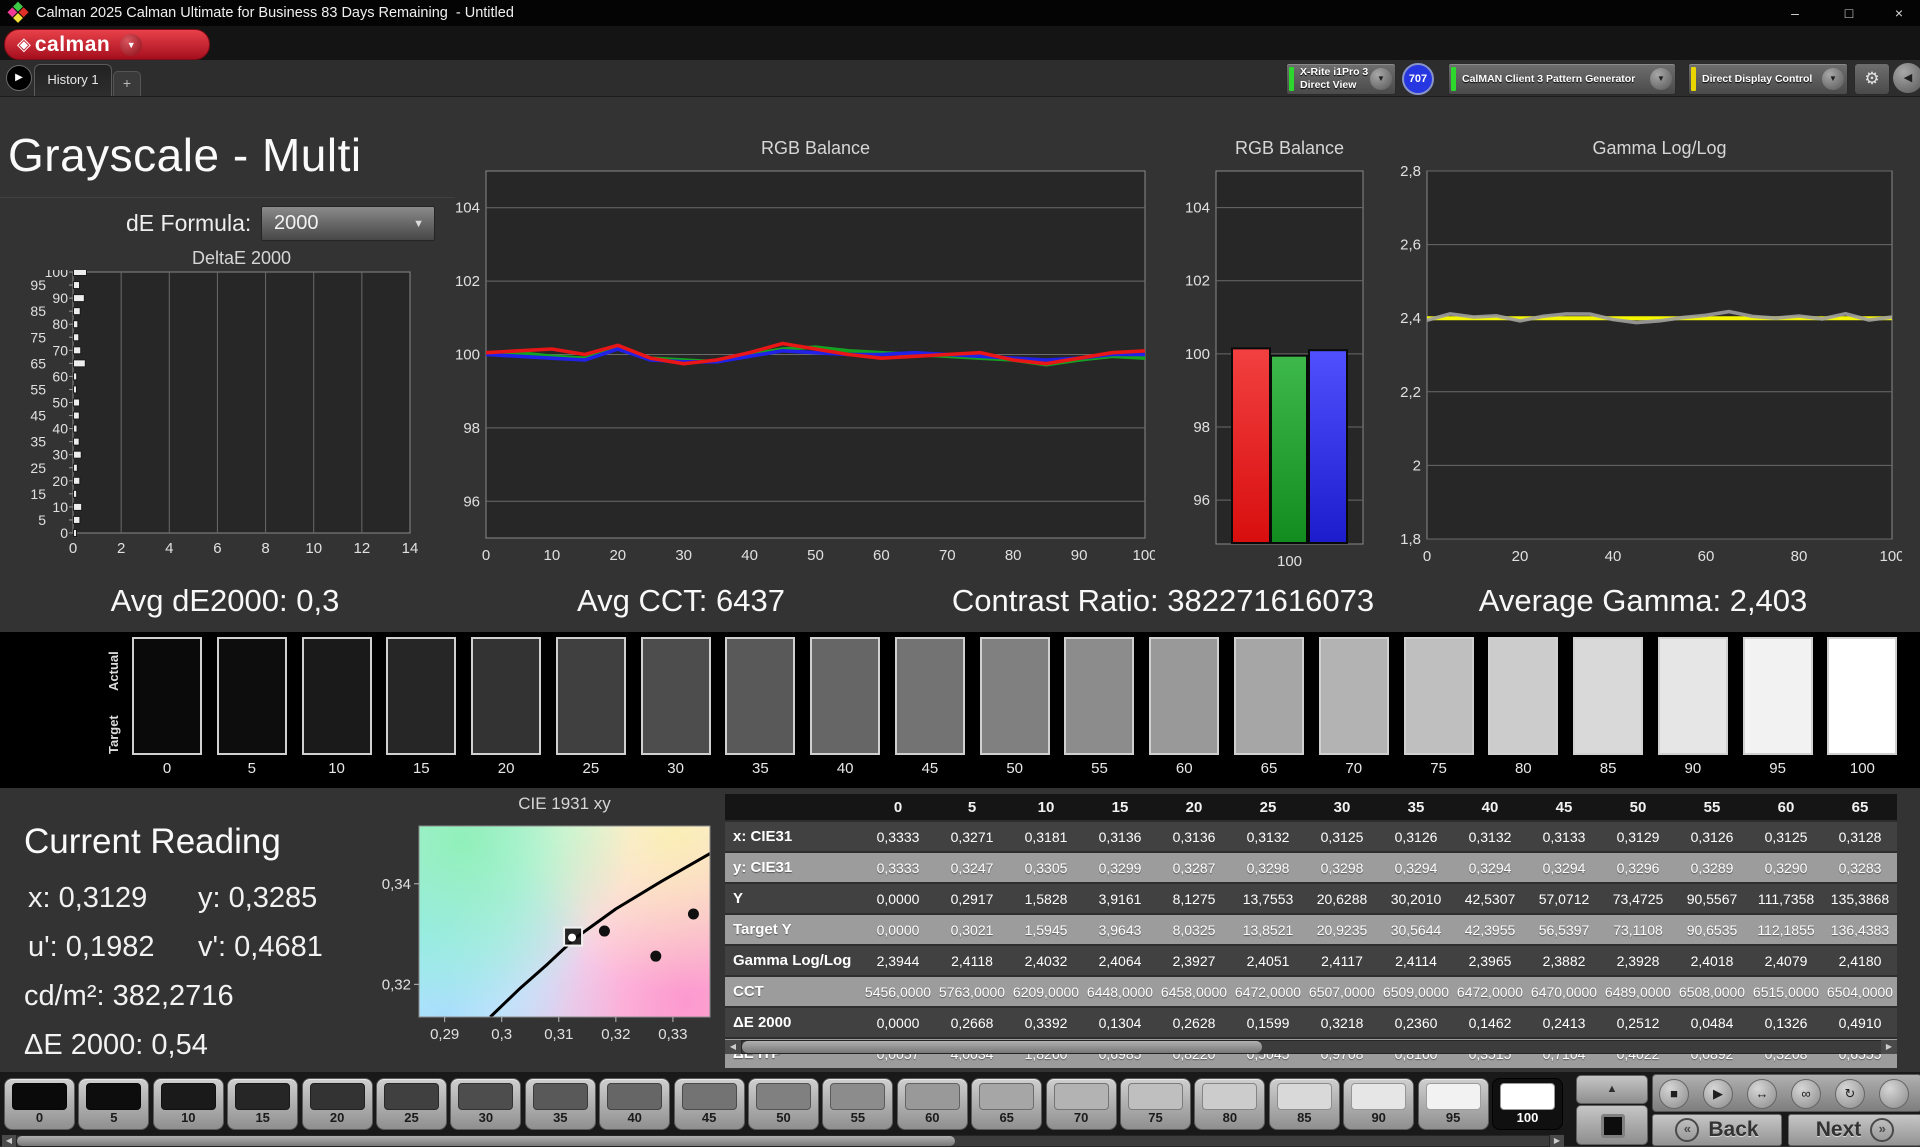  What do you see at coordinates (72, 44) in the screenshot?
I see `calman-logo-text: calman` at bounding box center [72, 44].